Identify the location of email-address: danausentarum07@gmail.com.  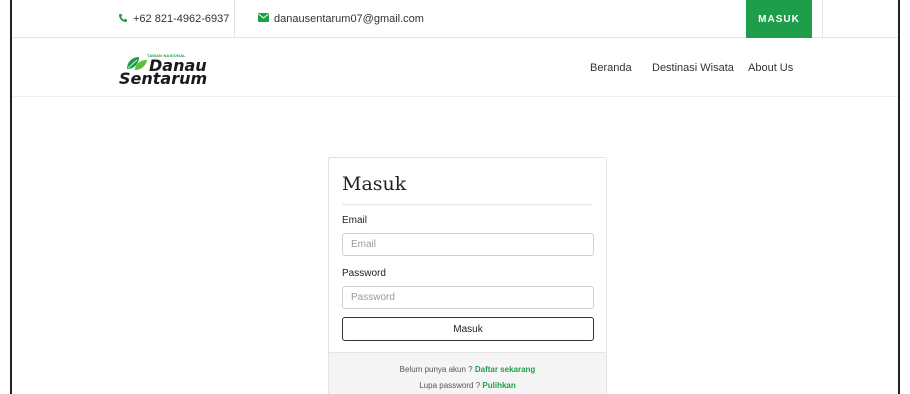
(349, 19).